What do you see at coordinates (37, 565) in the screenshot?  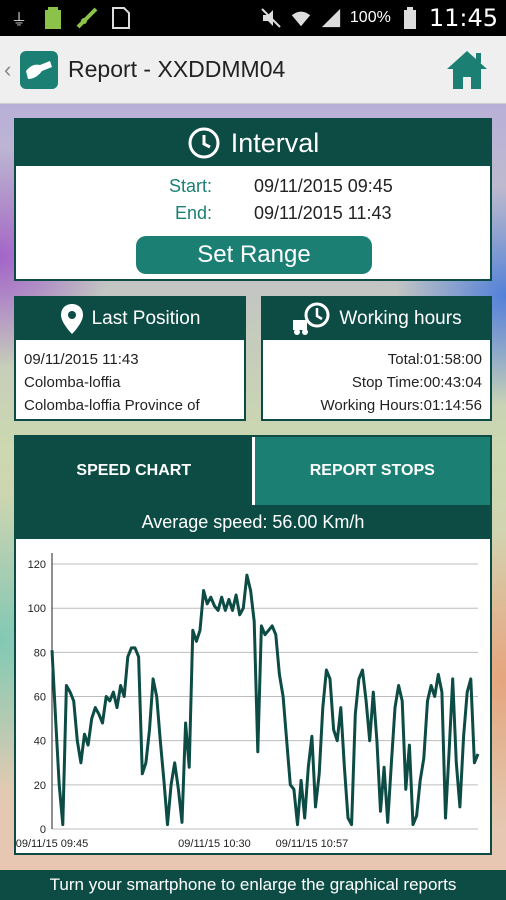 I see `y-tick-label: 120` at bounding box center [37, 565].